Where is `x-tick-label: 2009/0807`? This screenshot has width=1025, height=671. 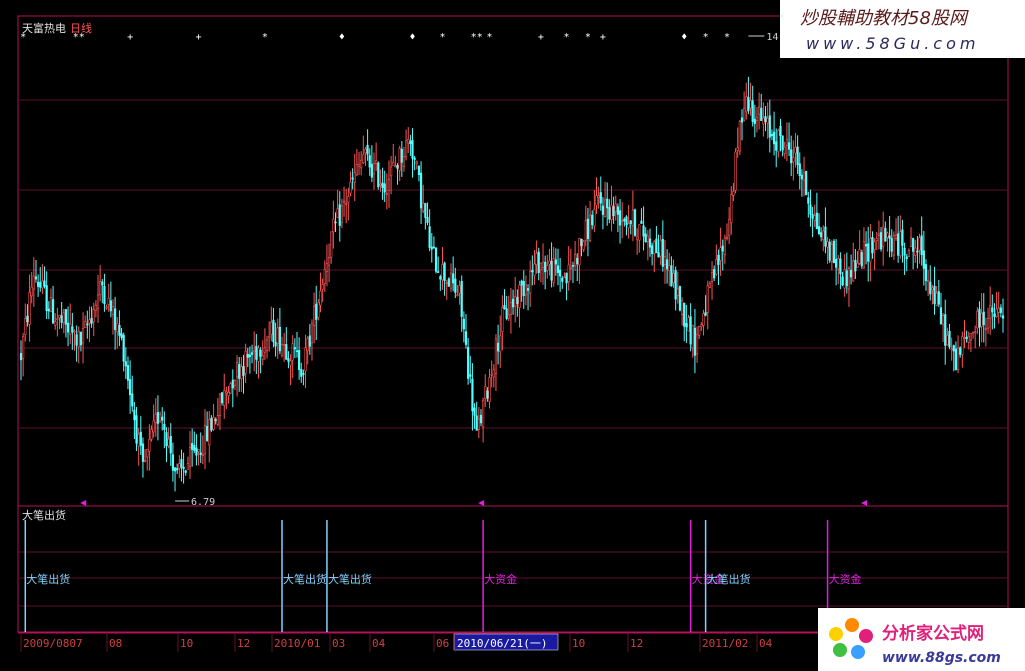
x-tick-label: 2009/0807 is located at coordinates (53, 643).